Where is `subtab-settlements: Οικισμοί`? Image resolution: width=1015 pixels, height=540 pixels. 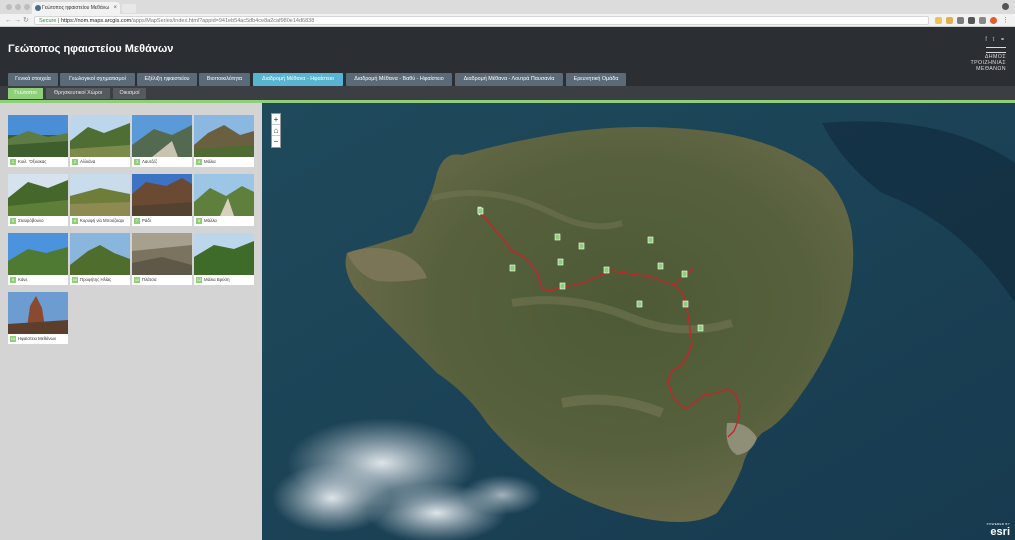
subtab-settlements: Οικισμοί is located at coordinates (129, 93).